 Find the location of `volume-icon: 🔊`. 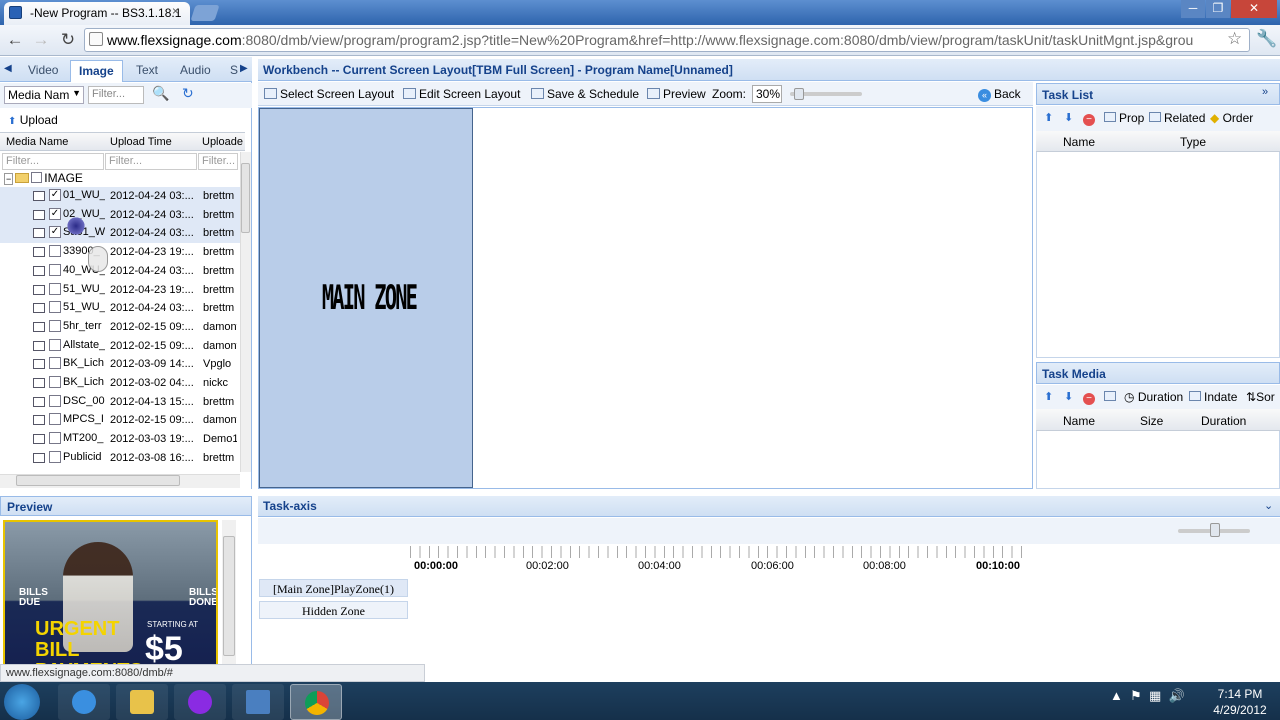

volume-icon: 🔊 is located at coordinates (1177, 695).